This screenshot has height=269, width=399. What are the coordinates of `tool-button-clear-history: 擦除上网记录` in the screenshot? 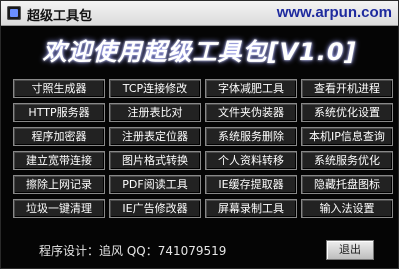 It's located at (59, 184).